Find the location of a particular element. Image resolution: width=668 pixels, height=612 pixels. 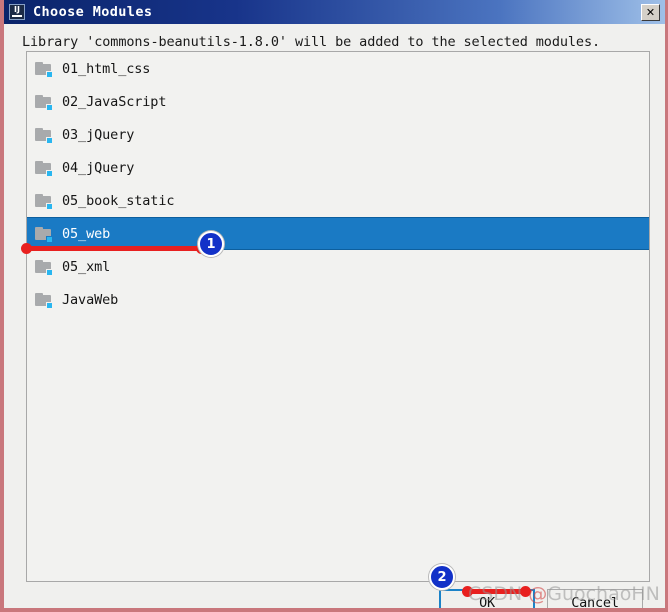

list-item-label: JavaWeb is located at coordinates (90, 299).